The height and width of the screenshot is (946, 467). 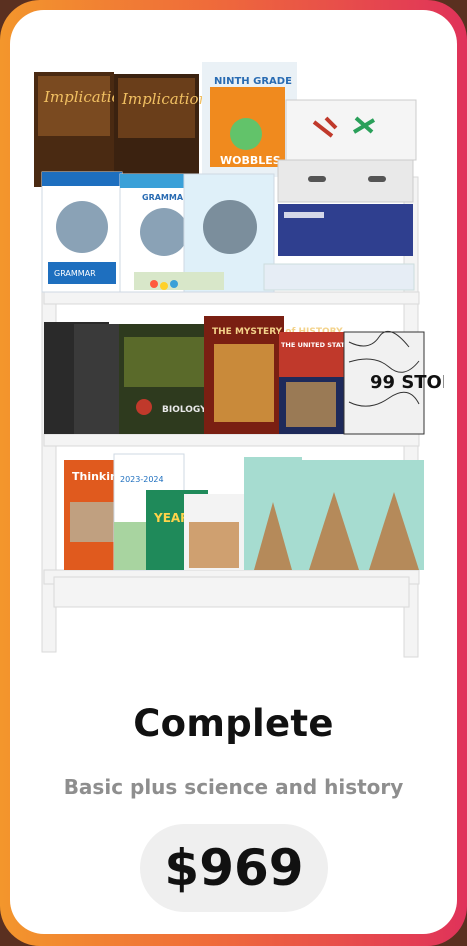 I want to click on price-badge: $969, so click(x=234, y=868).